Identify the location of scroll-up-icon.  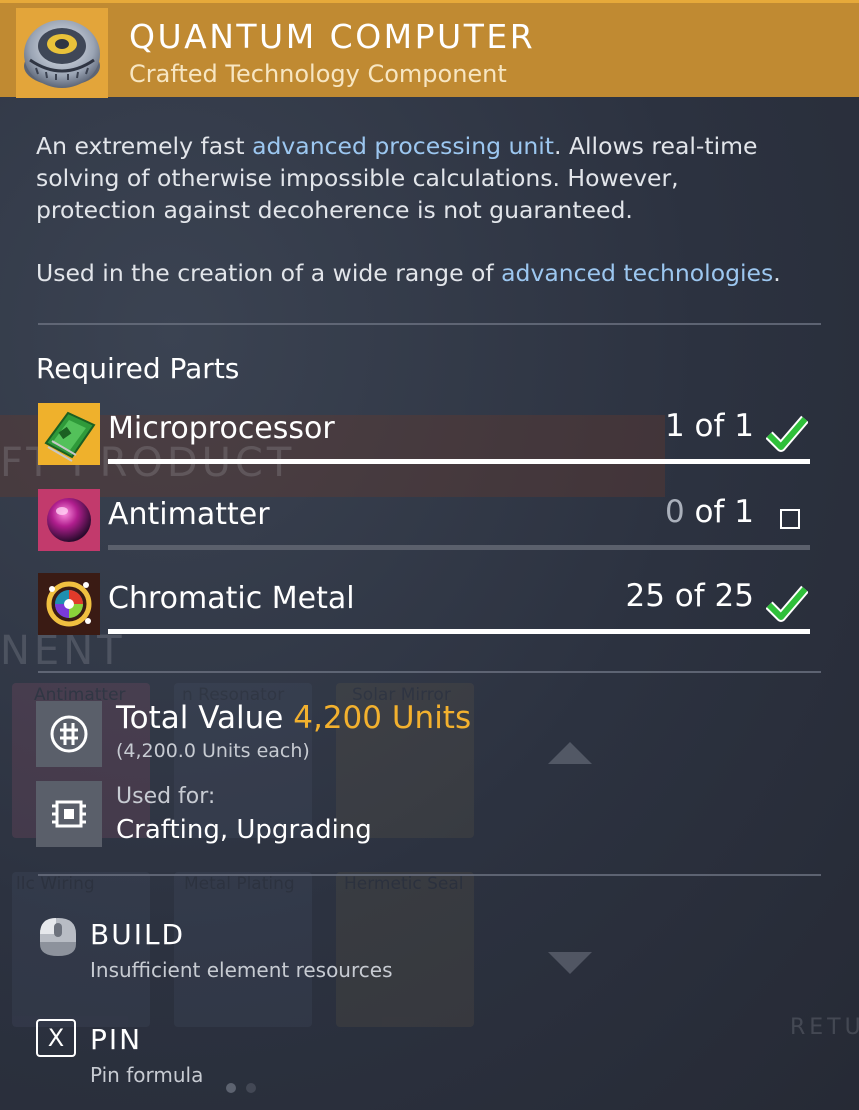
(570, 753).